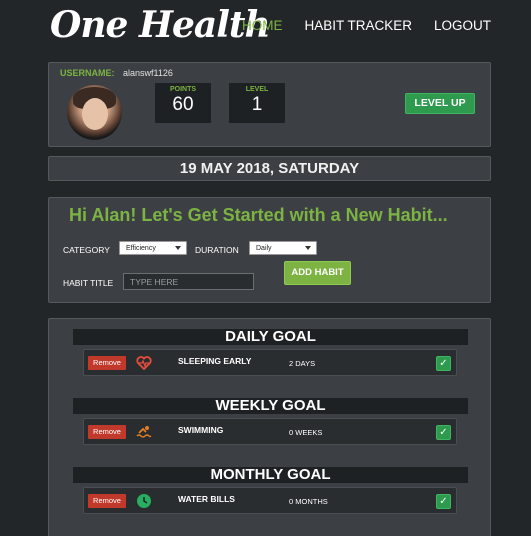 This screenshot has width=531, height=536. I want to click on nav-logout: LOGOUT, so click(462, 25).